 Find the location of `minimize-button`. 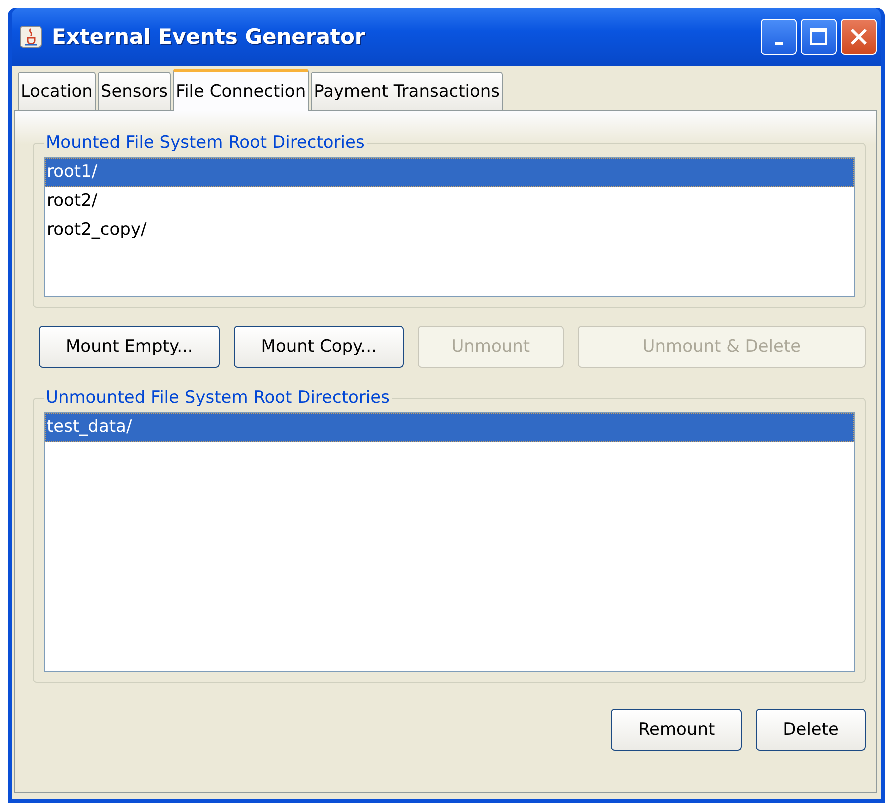

minimize-button is located at coordinates (779, 37).